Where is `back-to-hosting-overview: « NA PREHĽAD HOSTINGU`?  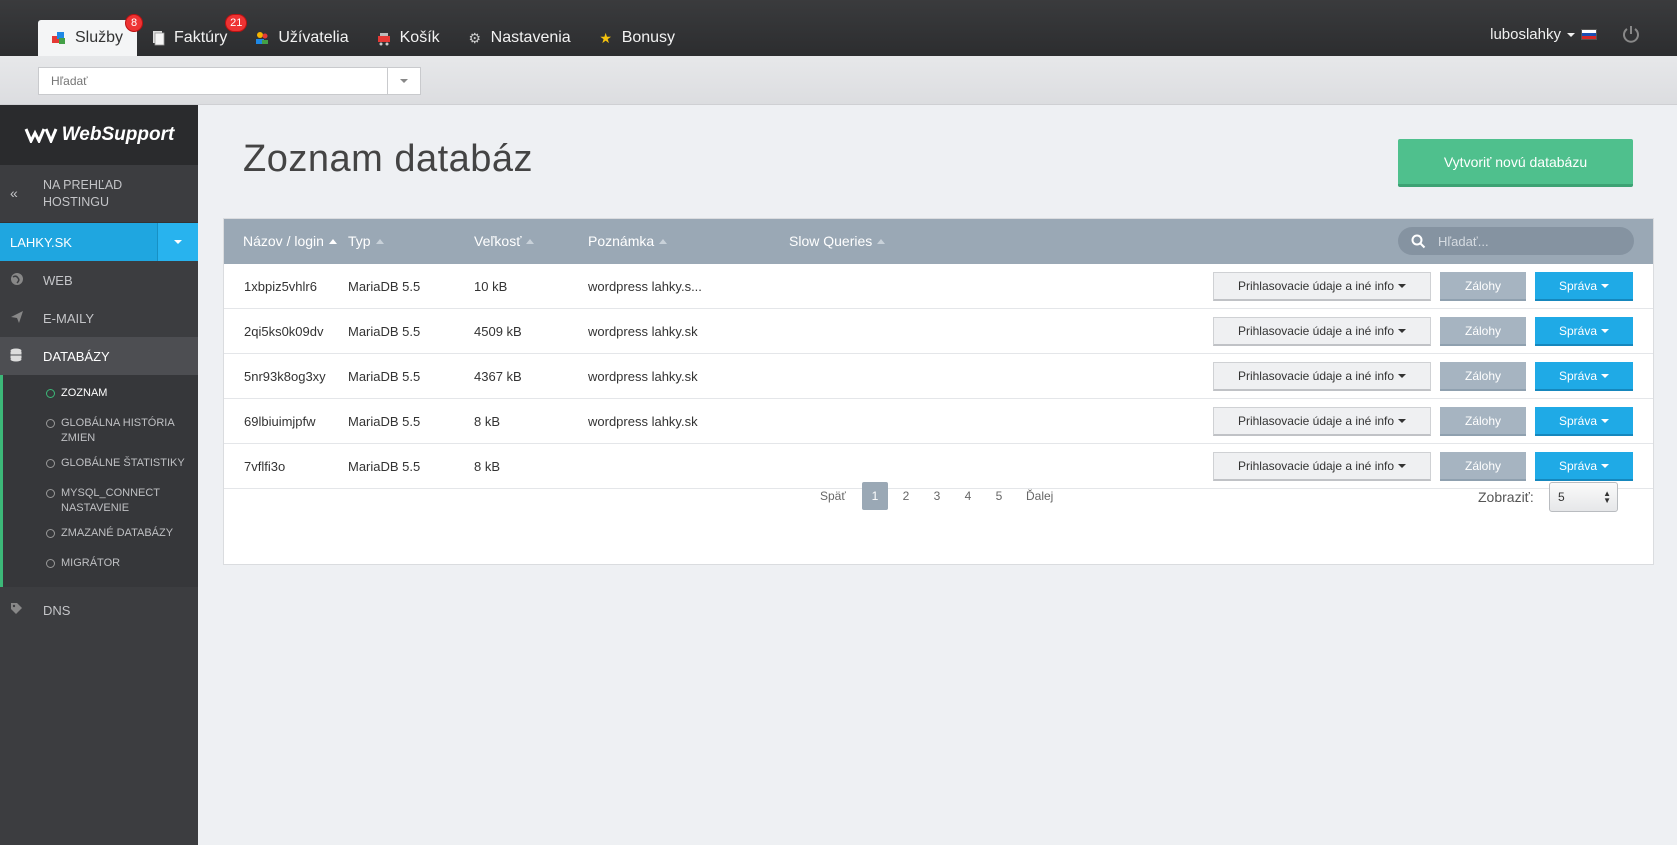
back-to-hosting-overview: « NA PREHĽAD HOSTINGU is located at coordinates (99, 194).